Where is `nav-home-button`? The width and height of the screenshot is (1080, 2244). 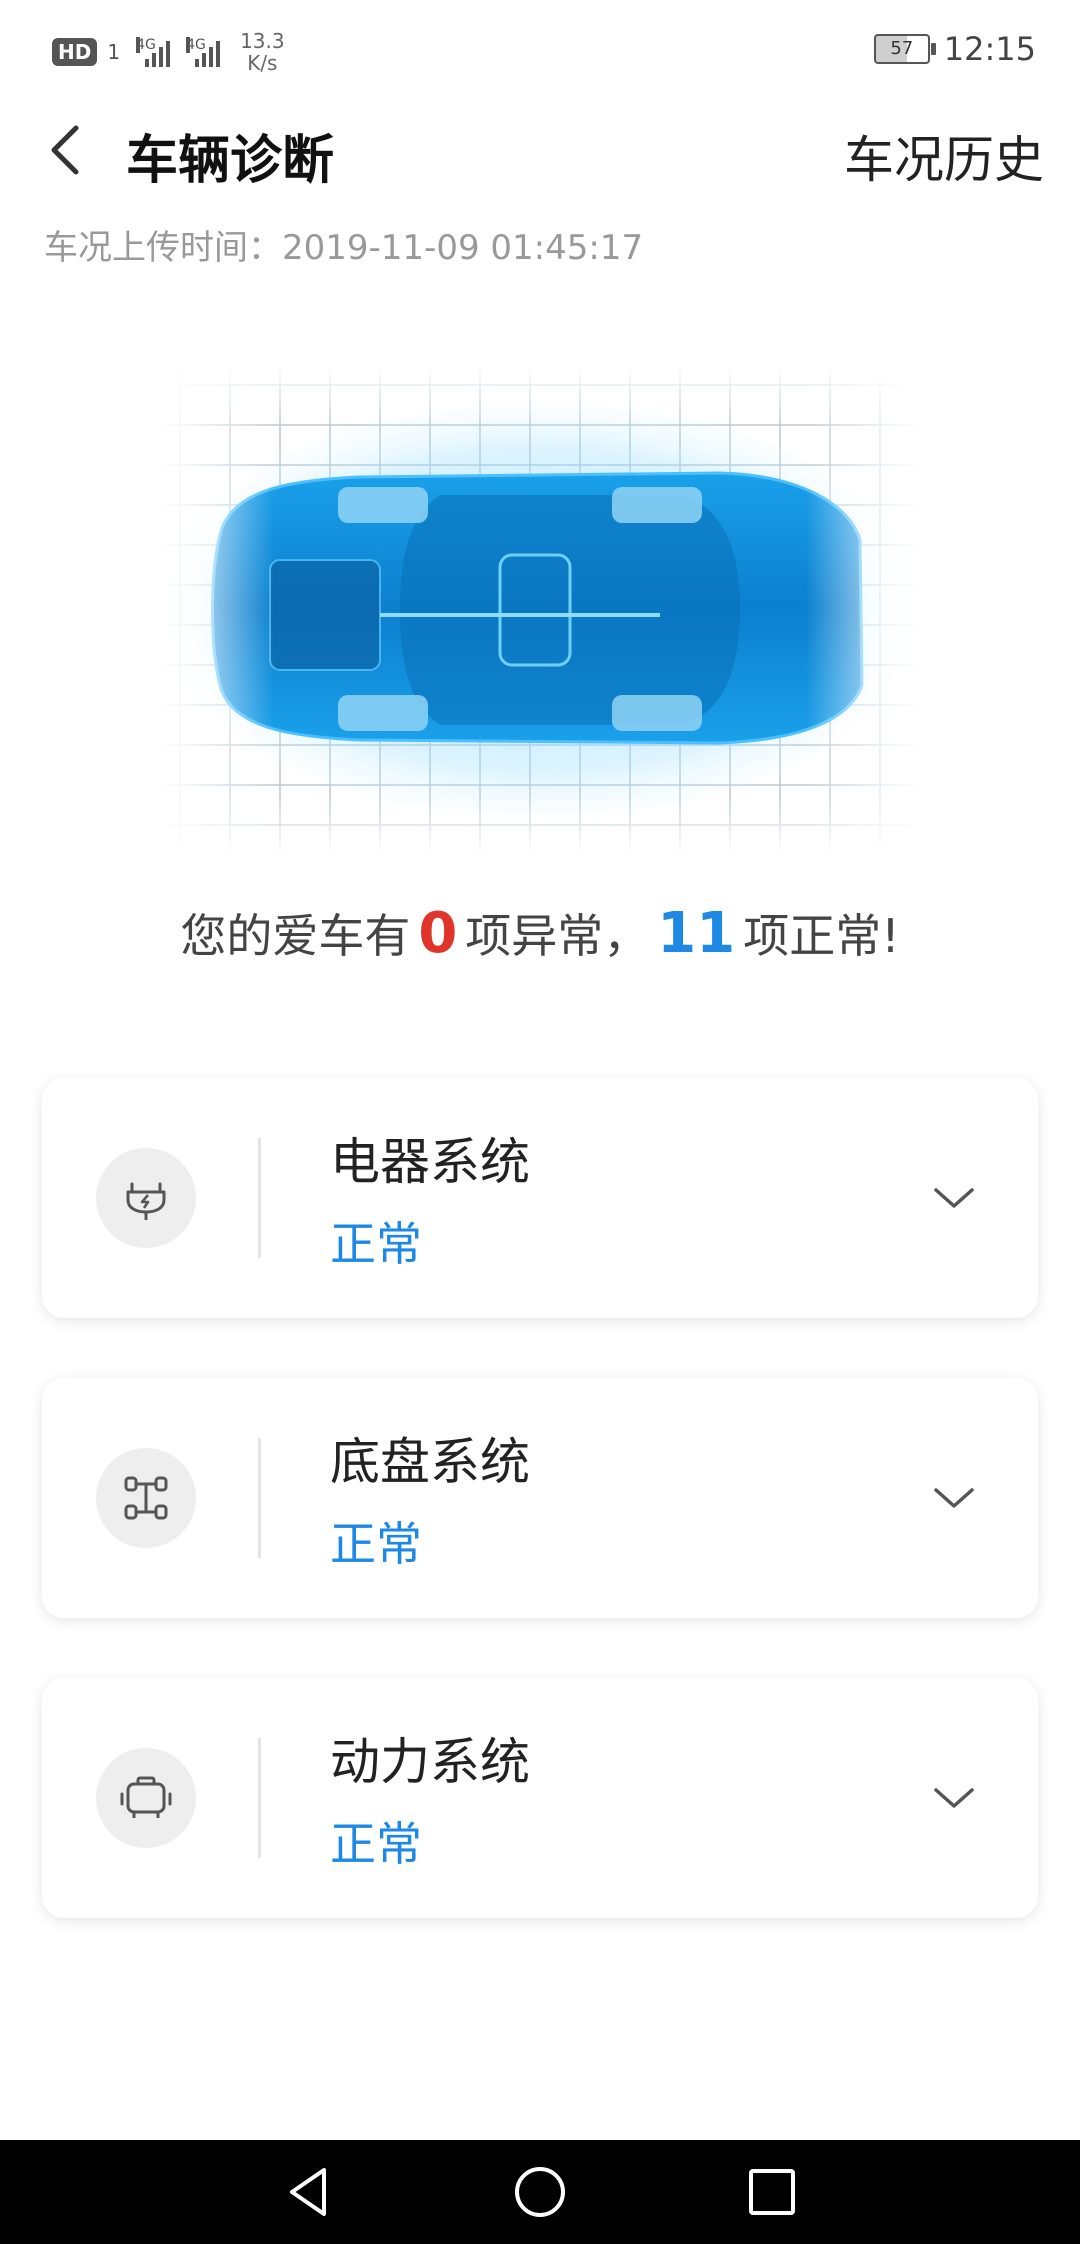
nav-home-button is located at coordinates (540, 2192).